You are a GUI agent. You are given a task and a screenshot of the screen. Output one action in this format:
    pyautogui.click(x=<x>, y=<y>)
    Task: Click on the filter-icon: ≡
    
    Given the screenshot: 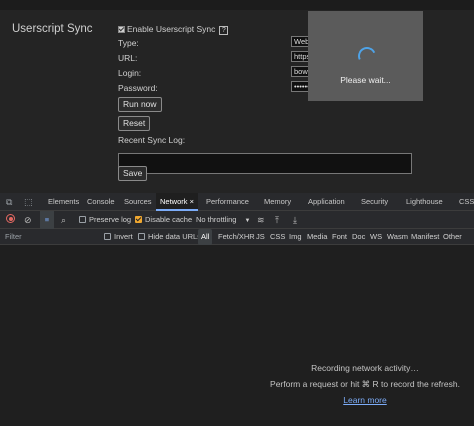 What is the action you would take?
    pyautogui.click(x=47, y=220)
    